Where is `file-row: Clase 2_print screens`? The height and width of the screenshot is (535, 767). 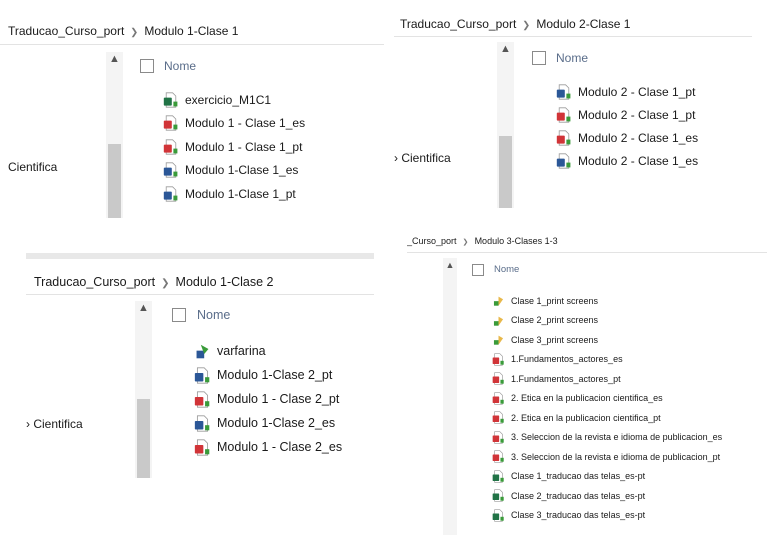 file-row: Clase 2_print screens is located at coordinates (607, 321).